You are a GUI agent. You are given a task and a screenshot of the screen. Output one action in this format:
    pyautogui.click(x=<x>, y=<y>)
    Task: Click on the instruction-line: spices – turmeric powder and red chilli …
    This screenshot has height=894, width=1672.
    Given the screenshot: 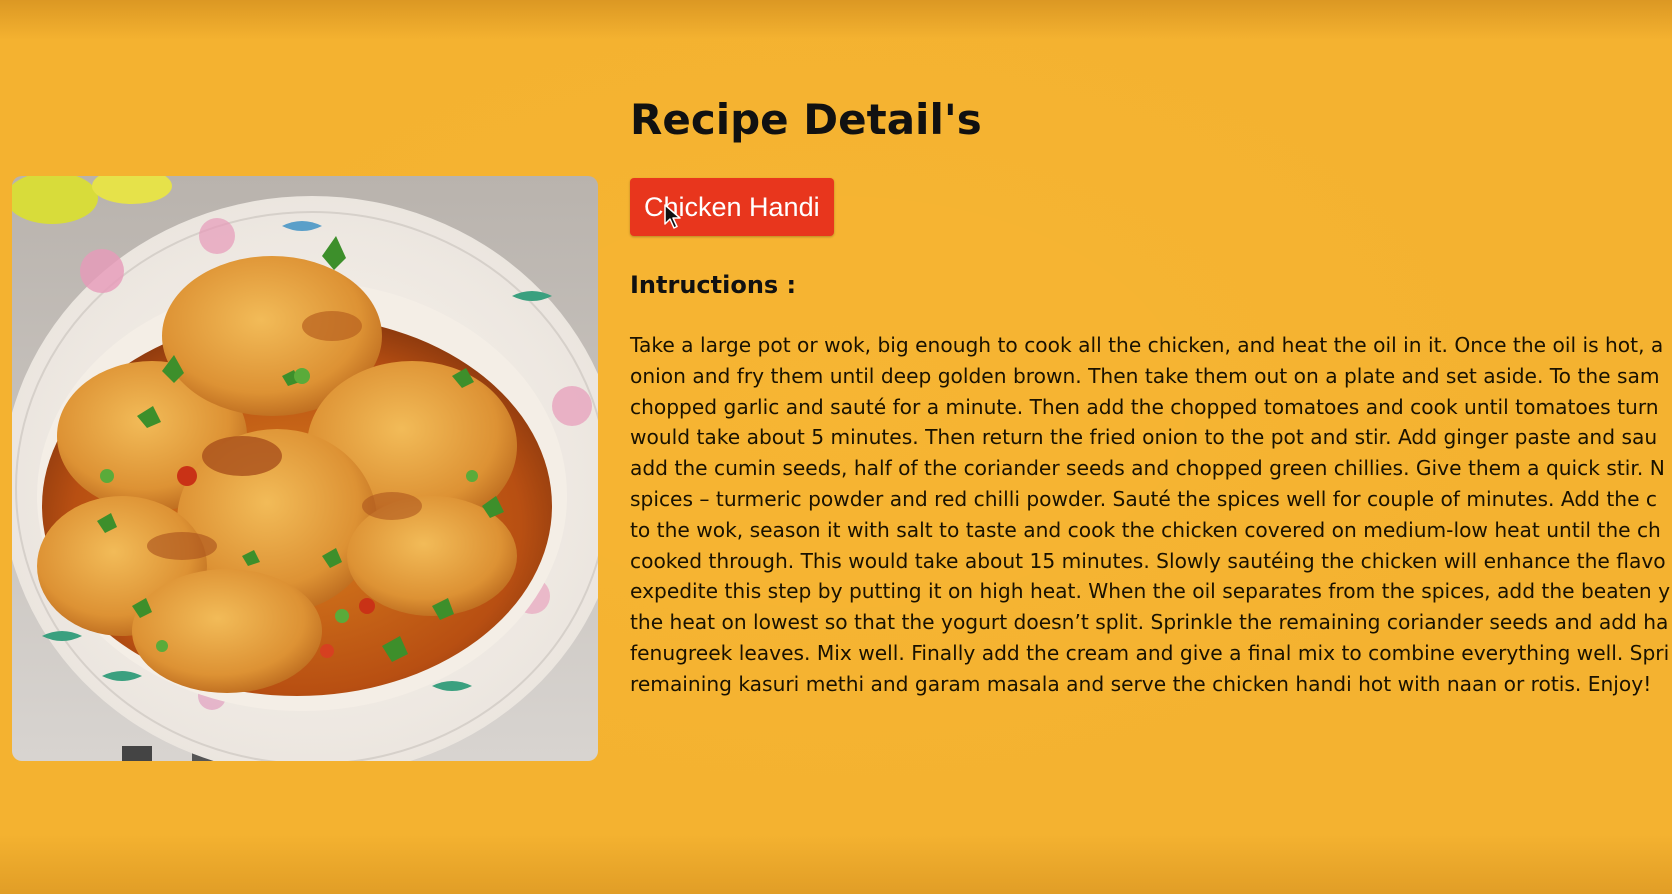 What is the action you would take?
    pyautogui.click(x=1144, y=498)
    